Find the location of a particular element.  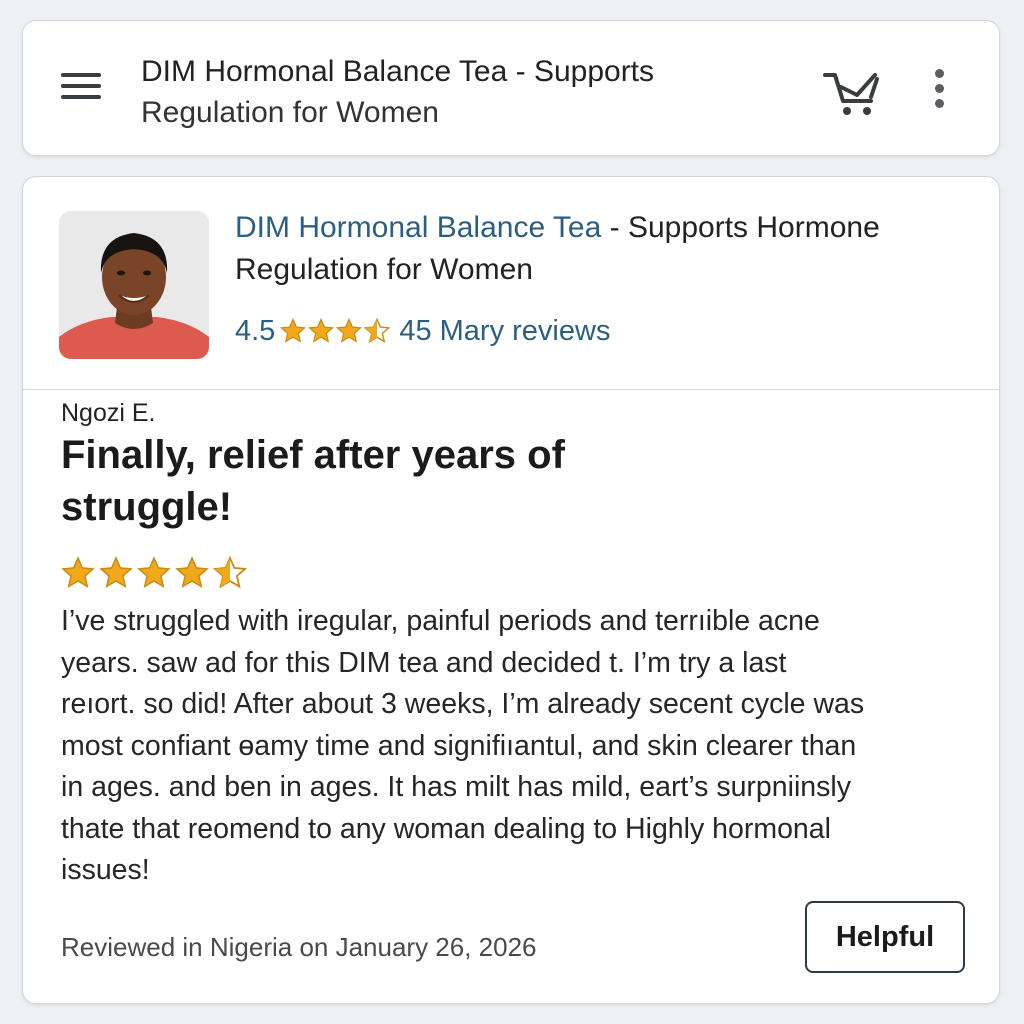

rating-value: 4.5 is located at coordinates (255, 330).